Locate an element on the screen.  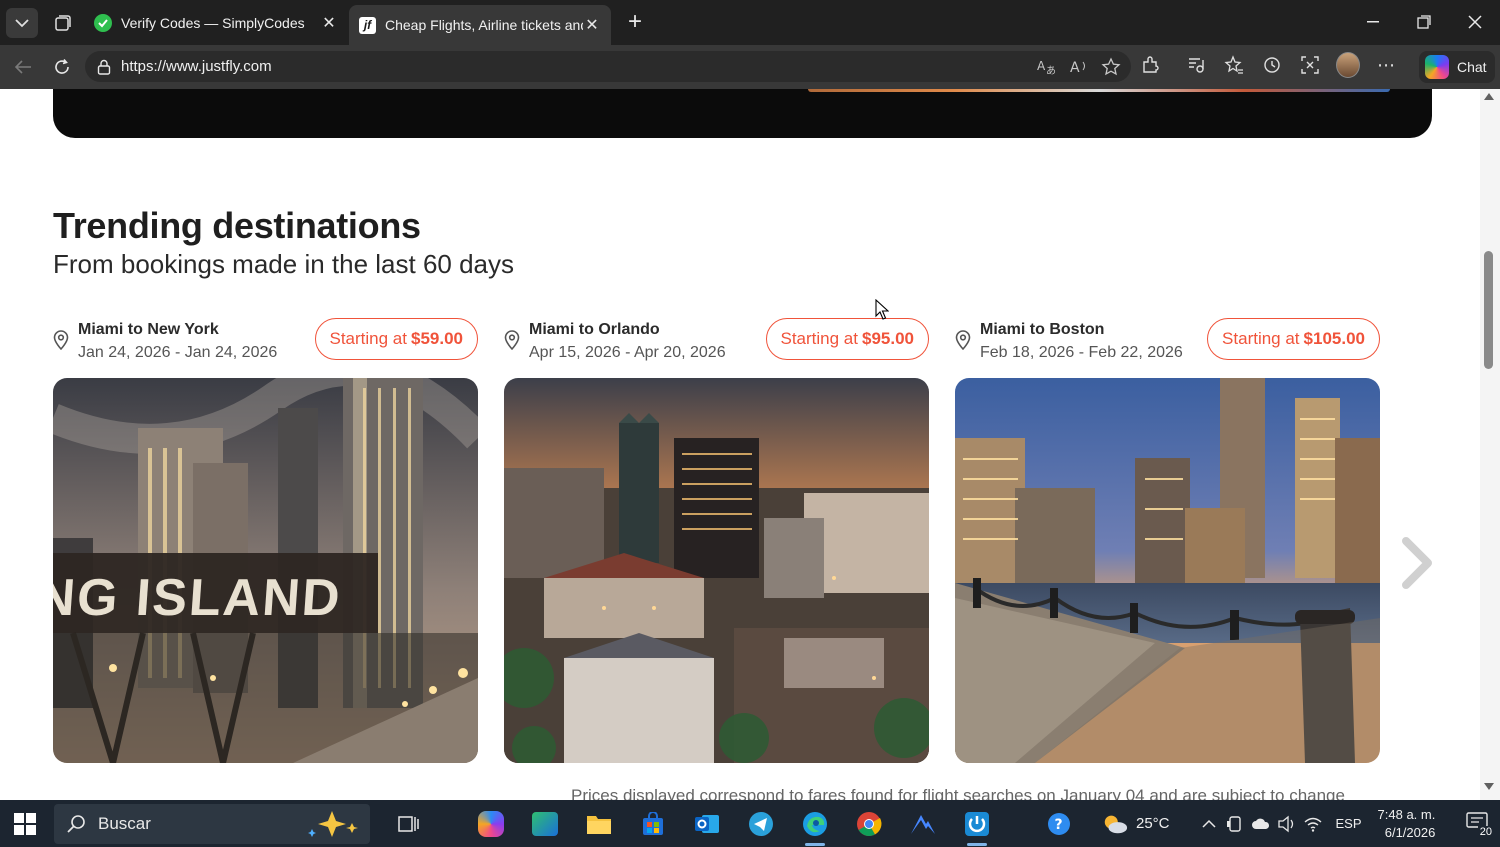
travel-dates: Apr 15, 2026 - Apr 20, 2026 is located at coordinates (627, 352).